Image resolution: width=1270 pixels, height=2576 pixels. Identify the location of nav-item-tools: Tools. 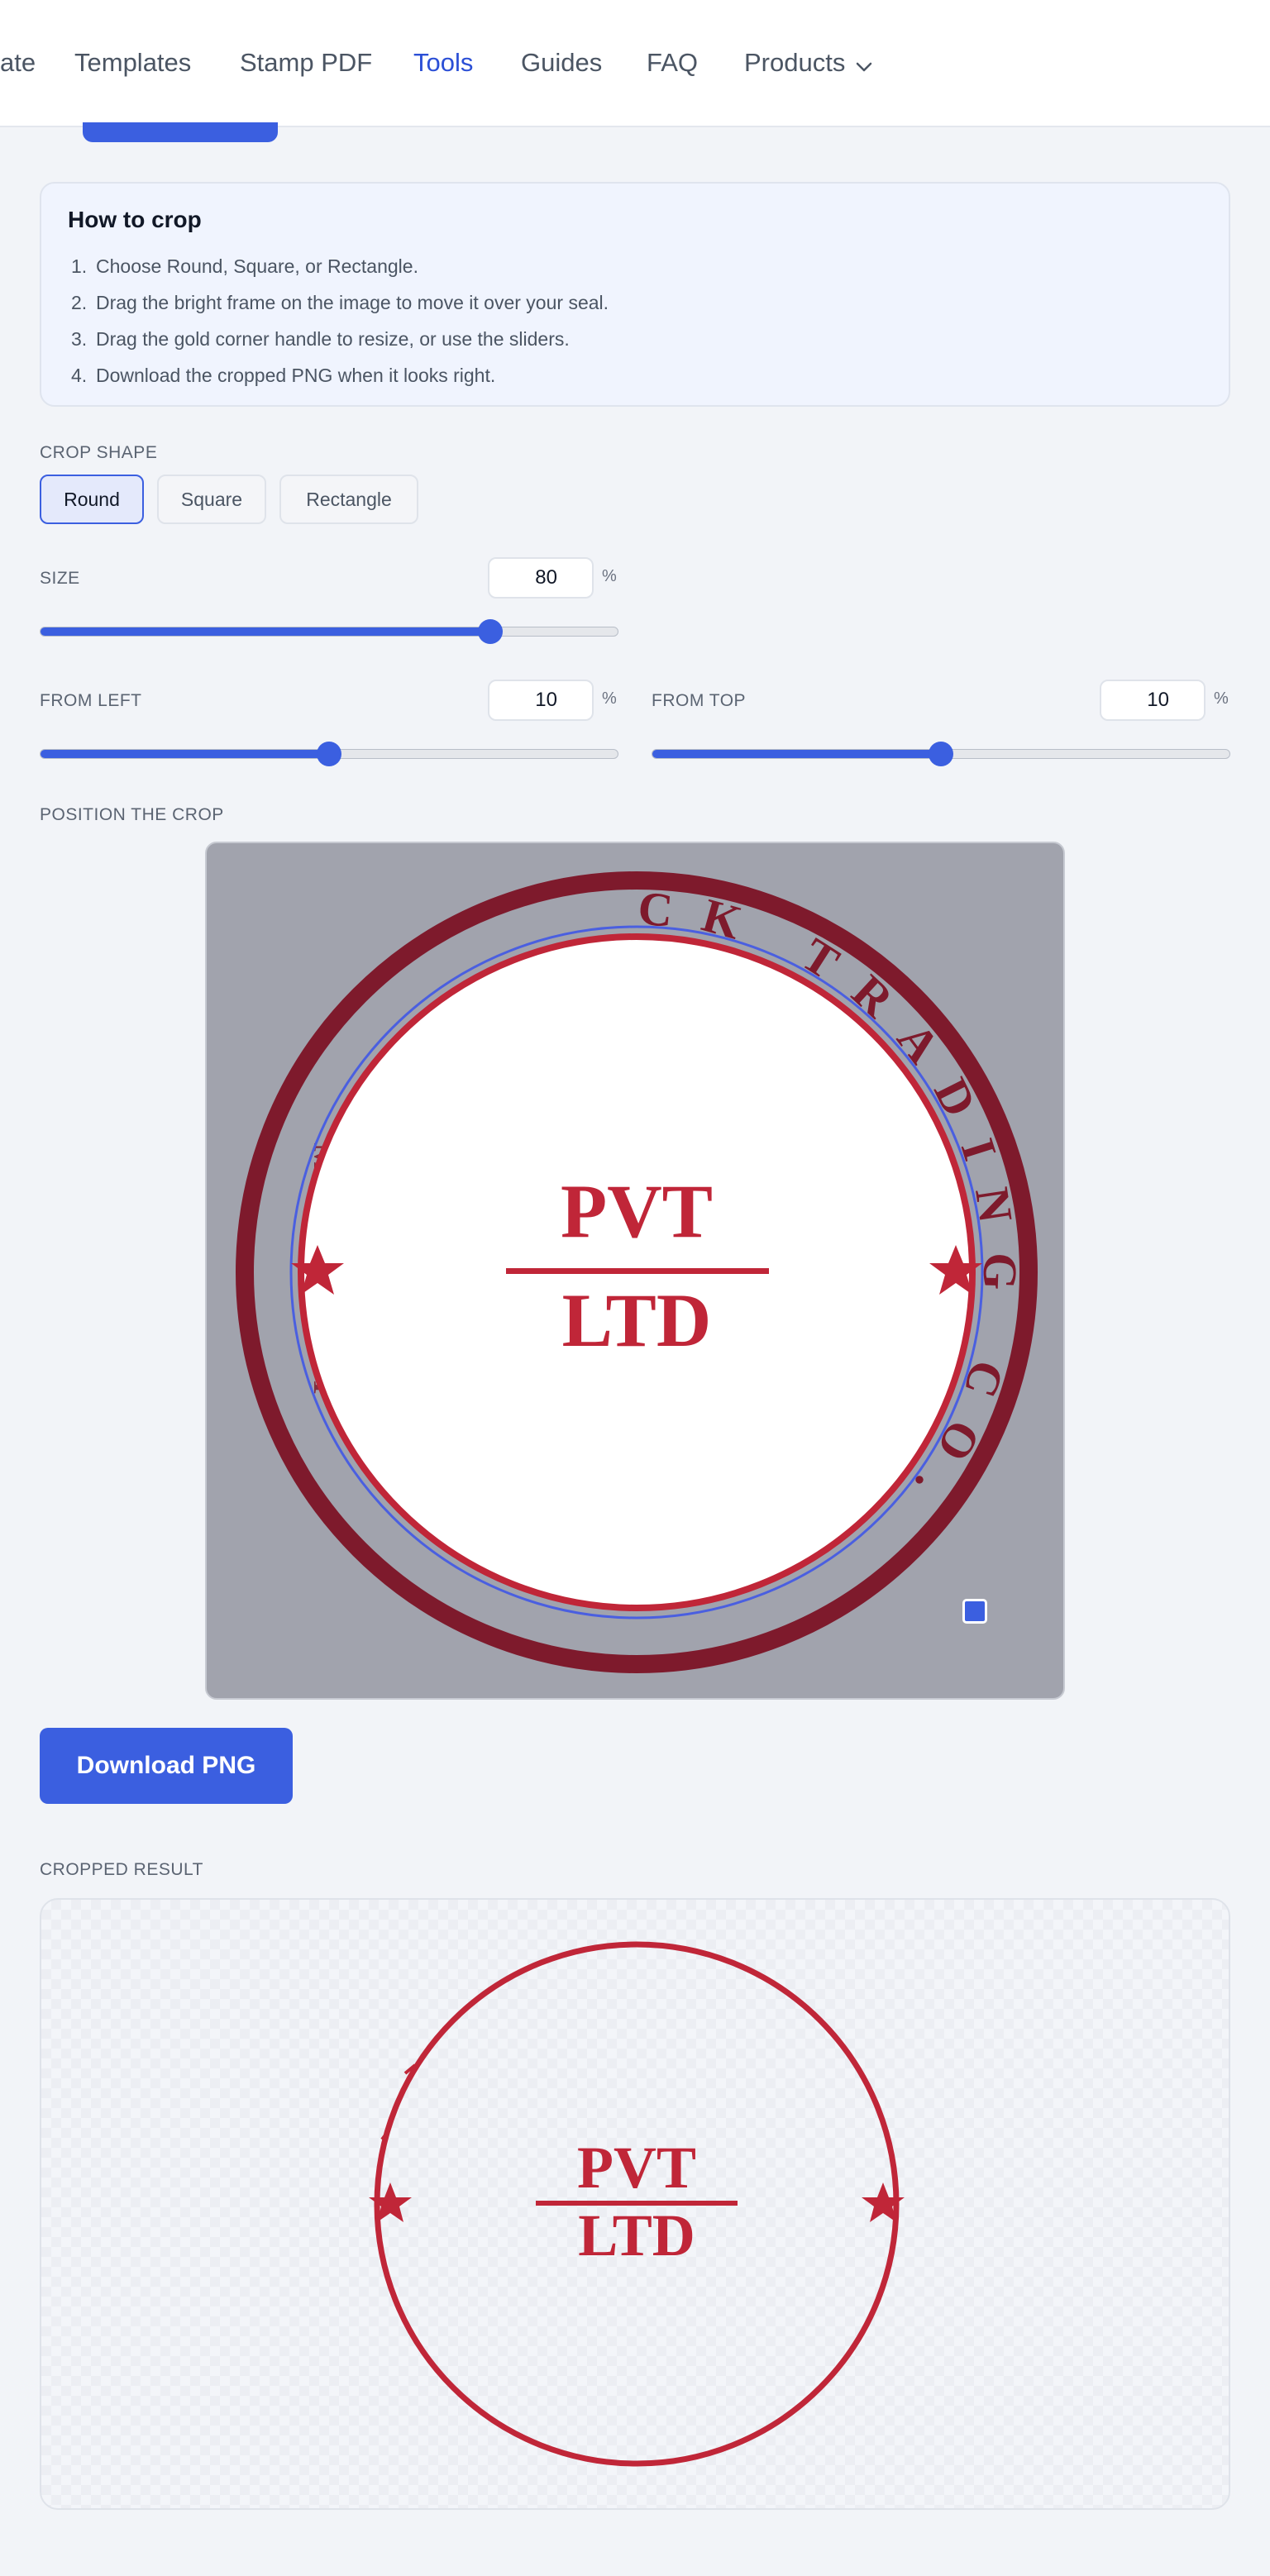
(443, 63).